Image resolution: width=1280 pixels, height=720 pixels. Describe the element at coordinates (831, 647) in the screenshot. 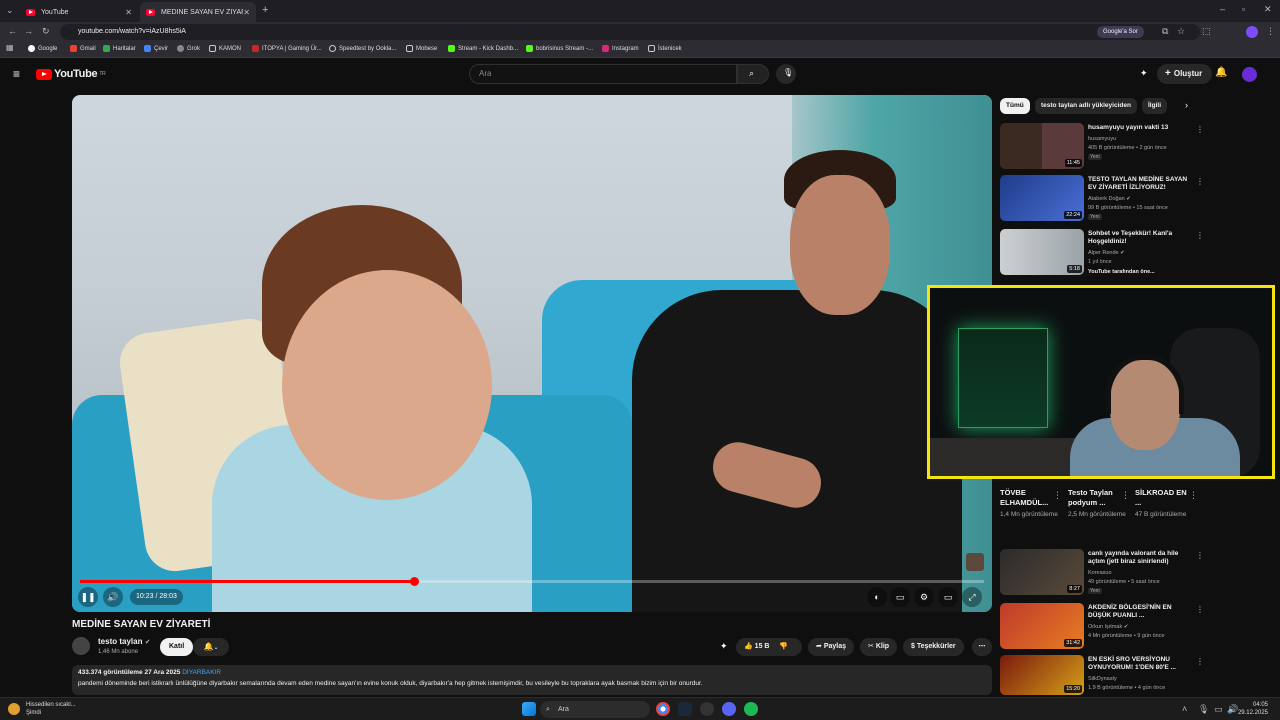

I see `share-button: ➦ Paylaş` at that location.